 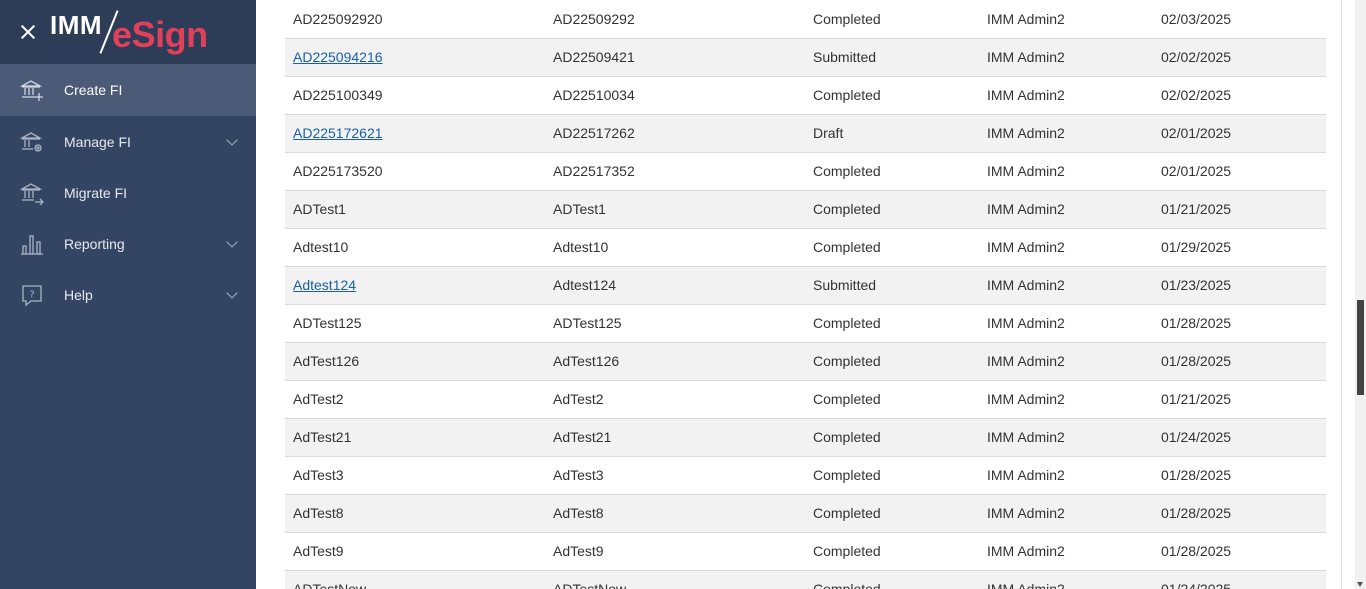 What do you see at coordinates (338, 57) in the screenshot?
I see `row-id-link: AD225094216` at bounding box center [338, 57].